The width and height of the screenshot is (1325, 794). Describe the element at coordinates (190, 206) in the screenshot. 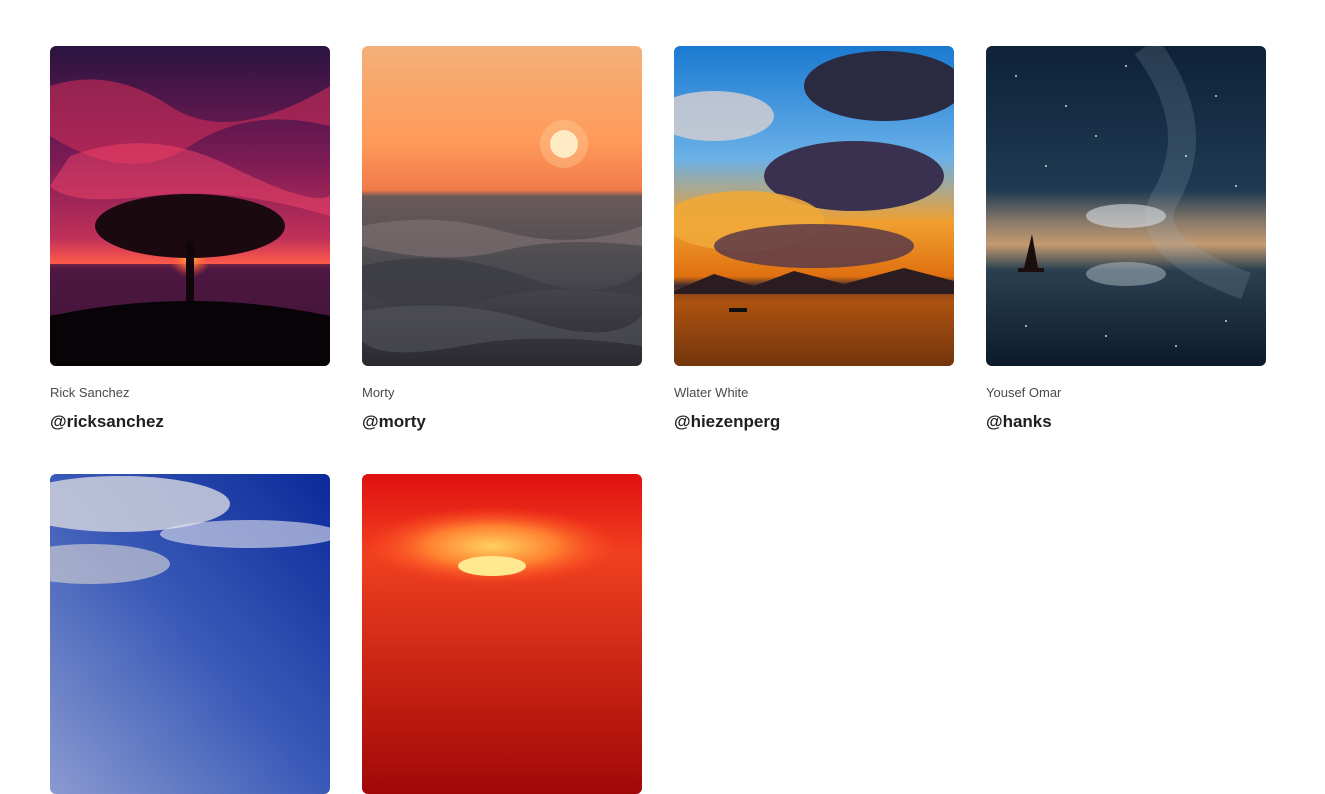

I see `tree-sunset-image` at that location.